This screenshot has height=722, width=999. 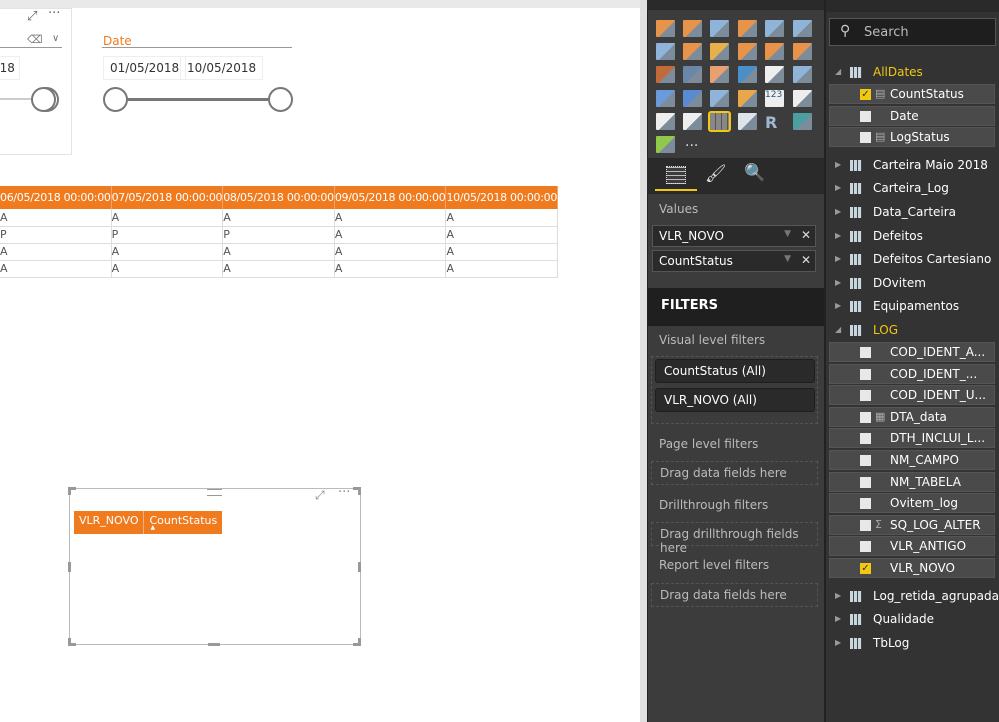 I want to click on filter-countstatus: CountStatus (All), so click(x=735, y=371).